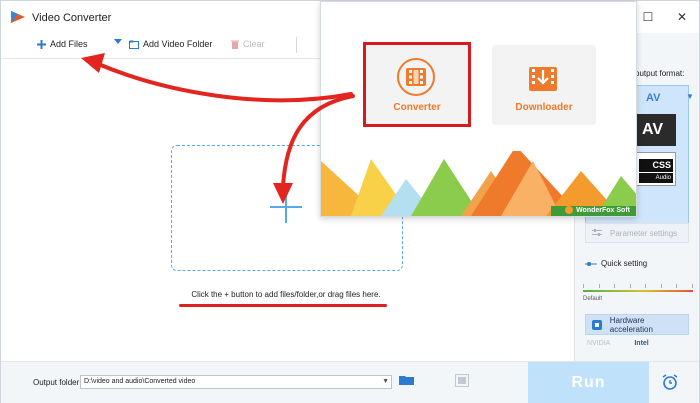  I want to click on folder-plus-icon, so click(134, 44).